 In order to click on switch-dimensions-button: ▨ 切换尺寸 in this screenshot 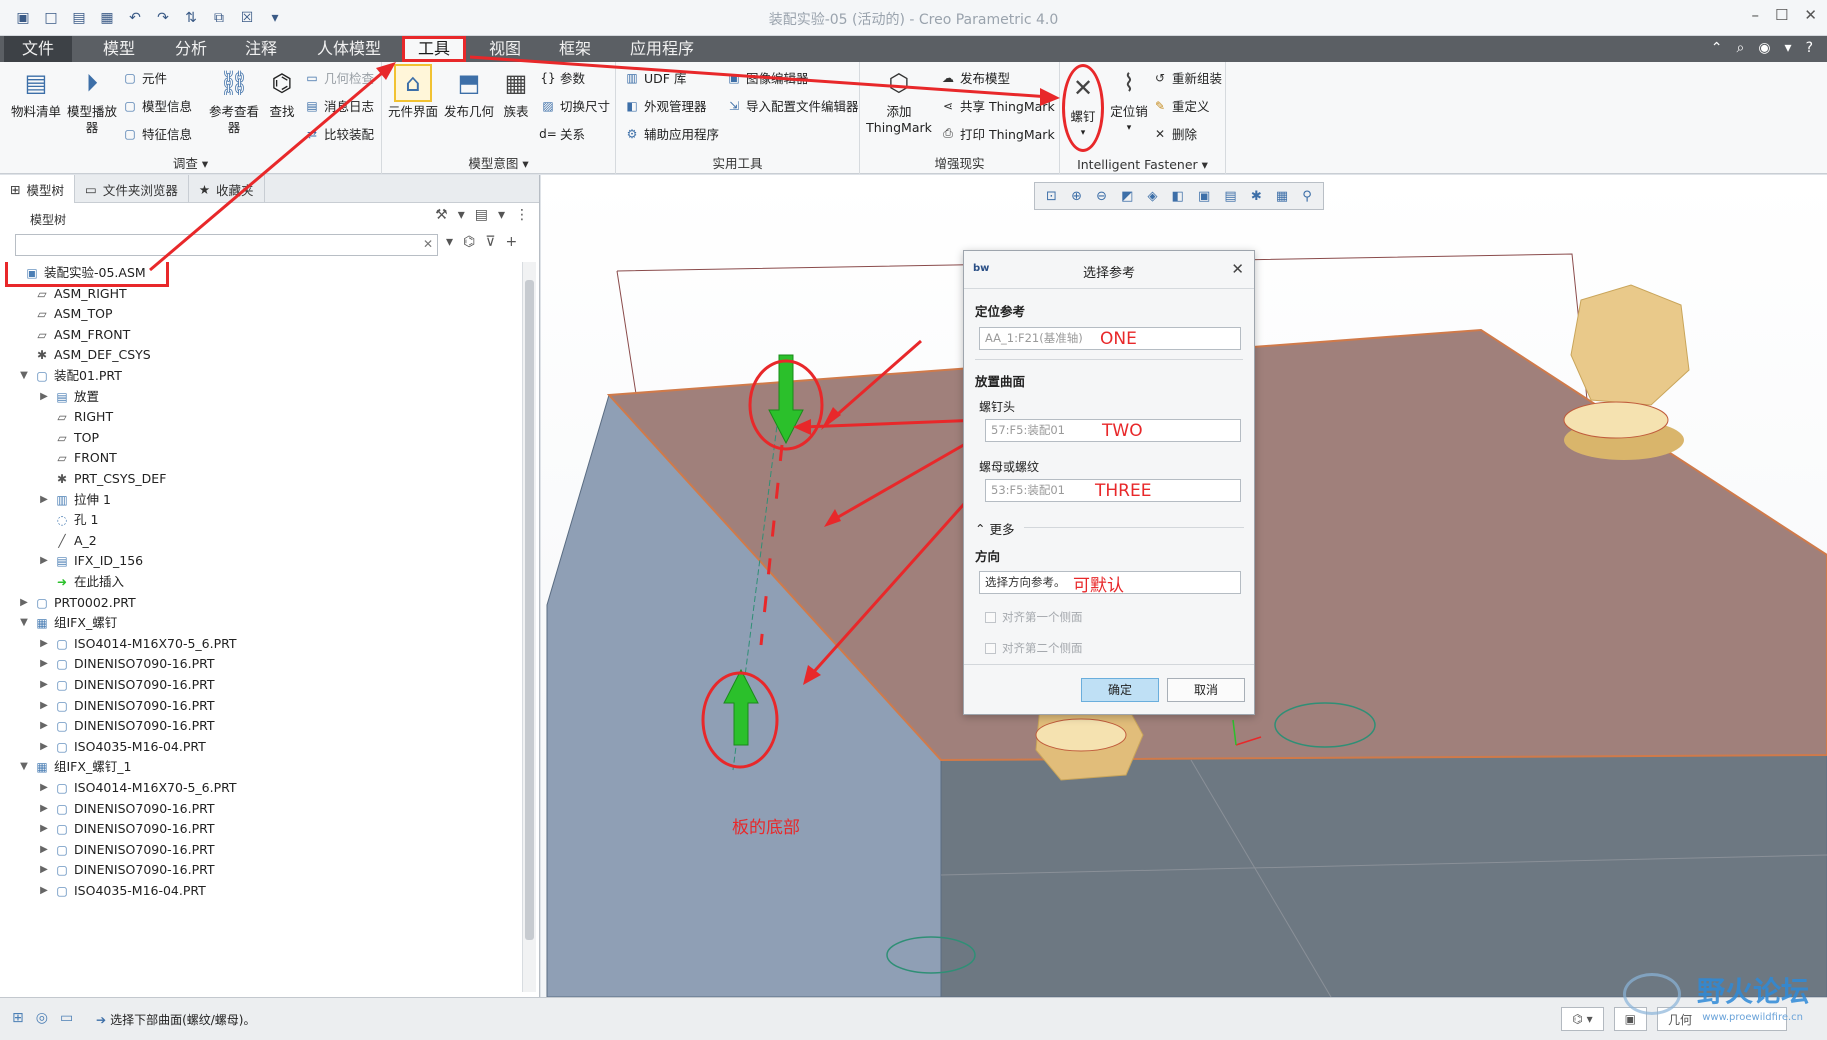, I will do `click(575, 105)`.